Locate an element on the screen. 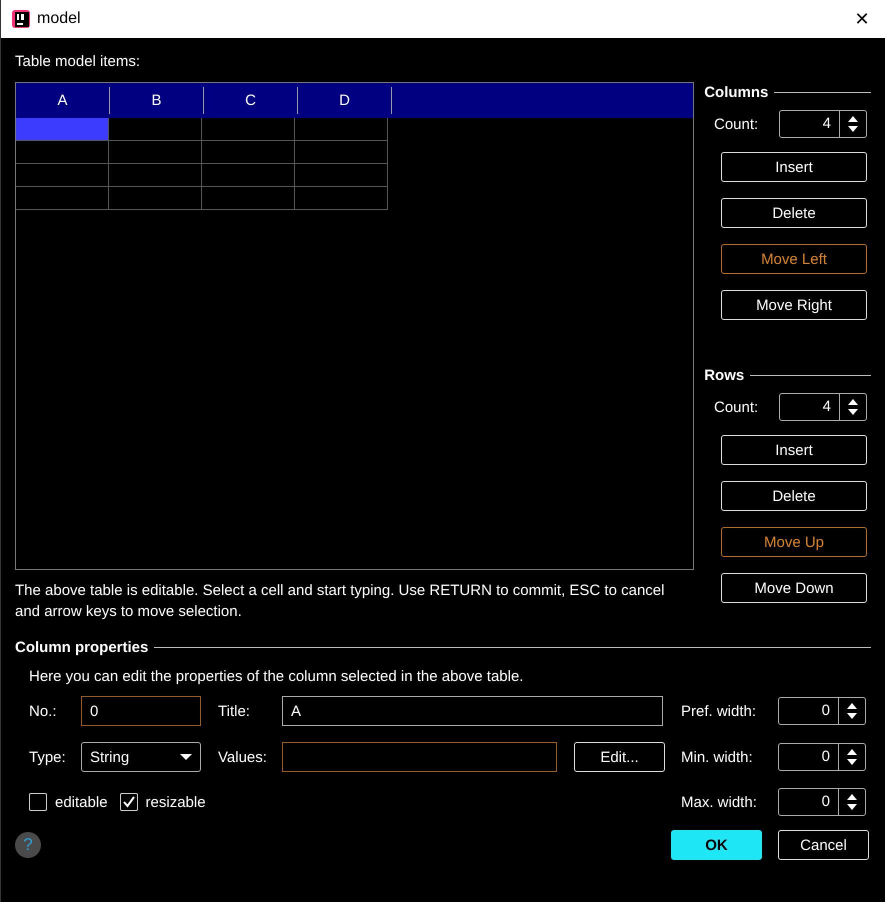 The height and width of the screenshot is (902, 885). type-dropdown: String is located at coordinates (141, 757).